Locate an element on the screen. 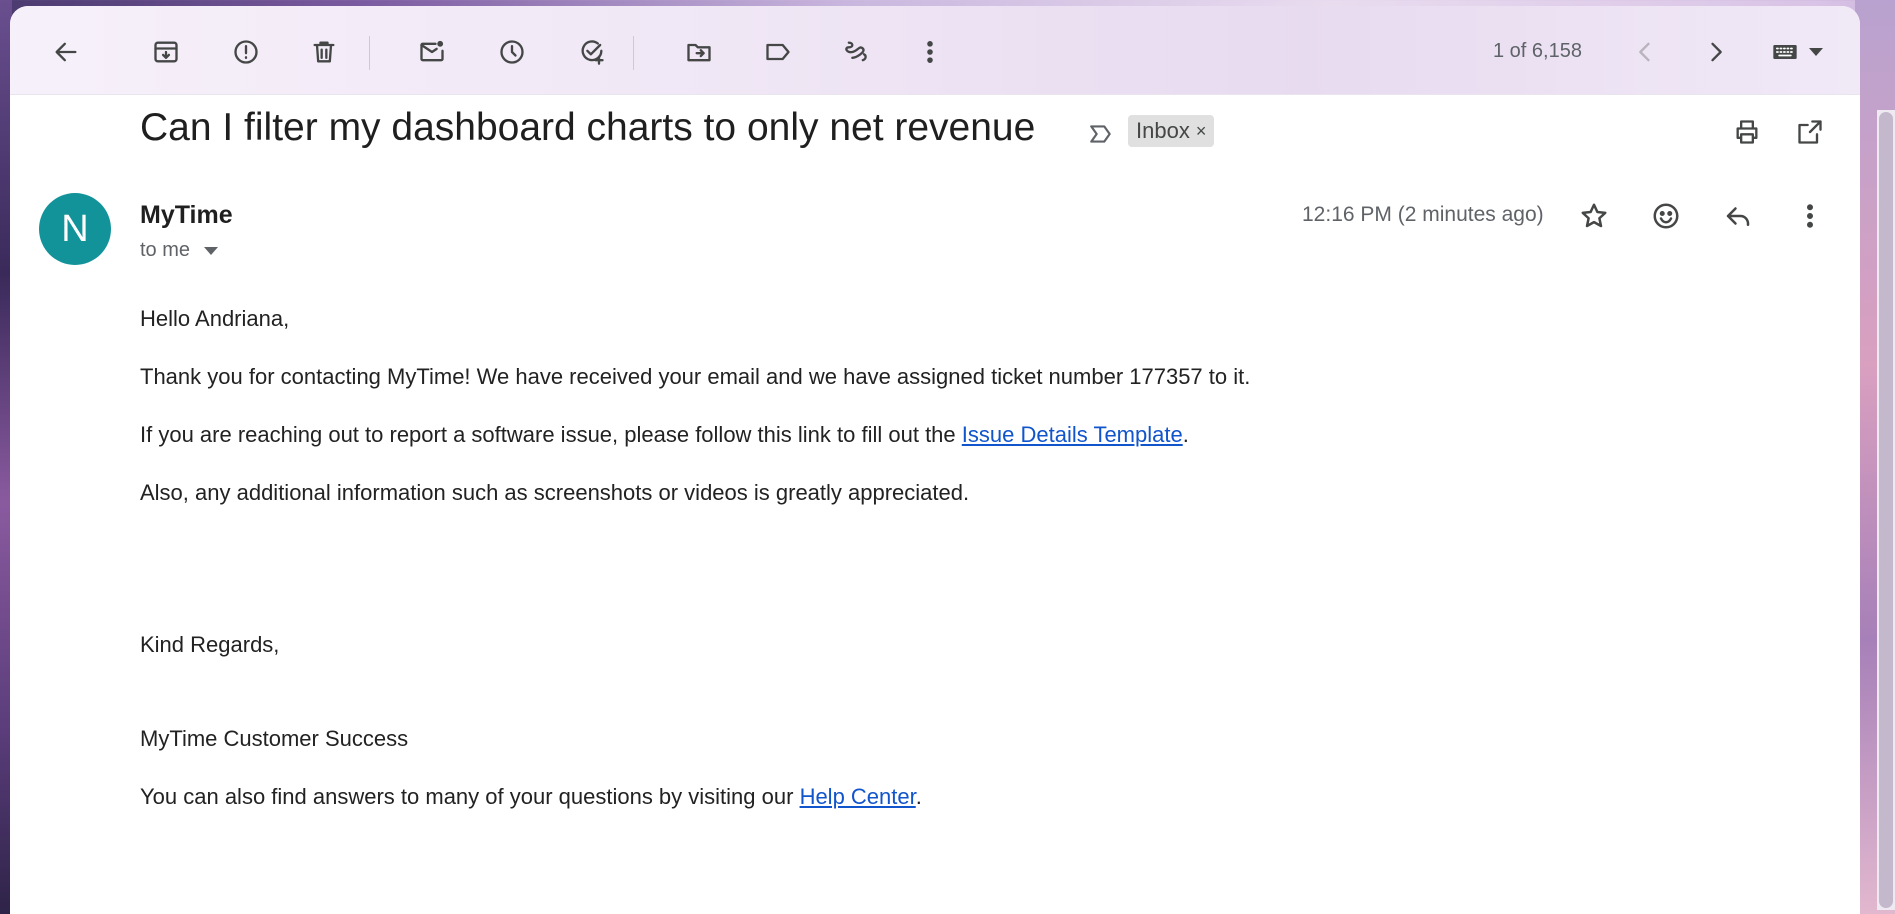  sender-avatar: N is located at coordinates (75, 229).